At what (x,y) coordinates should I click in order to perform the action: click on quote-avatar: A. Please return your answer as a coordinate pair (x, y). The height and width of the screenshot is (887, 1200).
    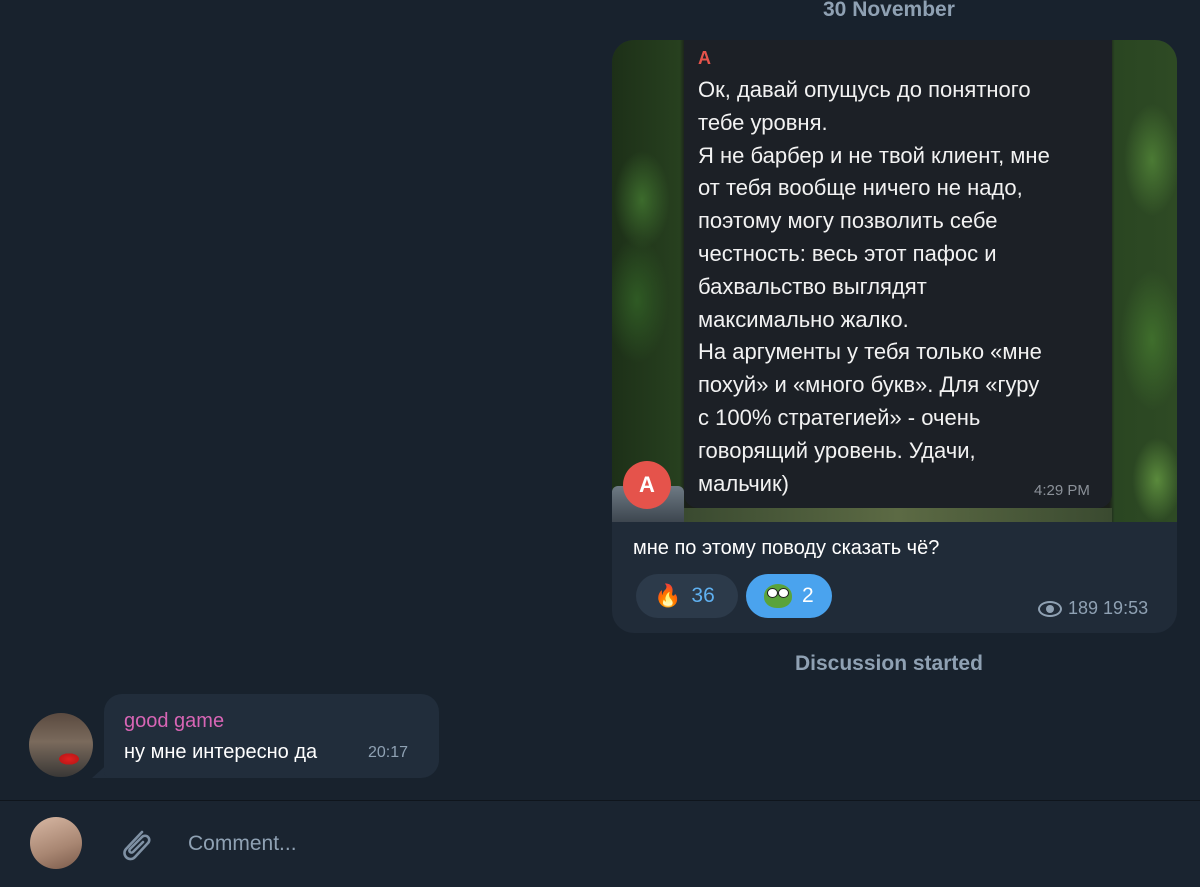
    Looking at the image, I should click on (647, 485).